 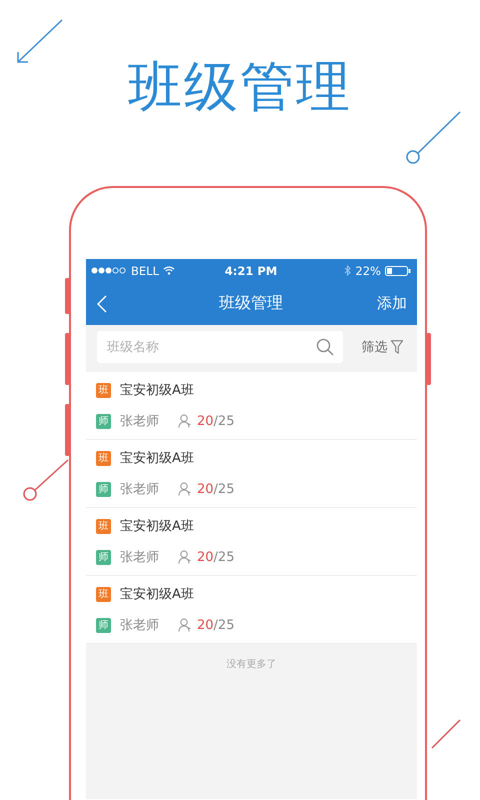 I want to click on search-icon, so click(x=325, y=347).